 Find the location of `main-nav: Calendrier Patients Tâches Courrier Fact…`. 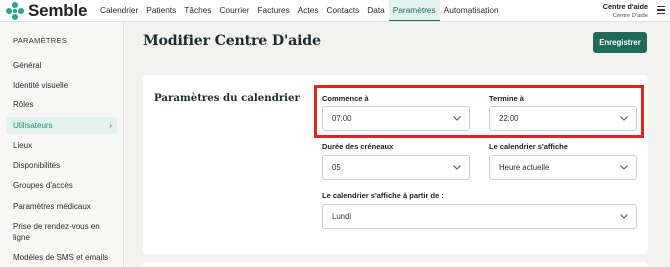

main-nav: Calendrier Patients Tâches Courrier Fact… is located at coordinates (299, 10).